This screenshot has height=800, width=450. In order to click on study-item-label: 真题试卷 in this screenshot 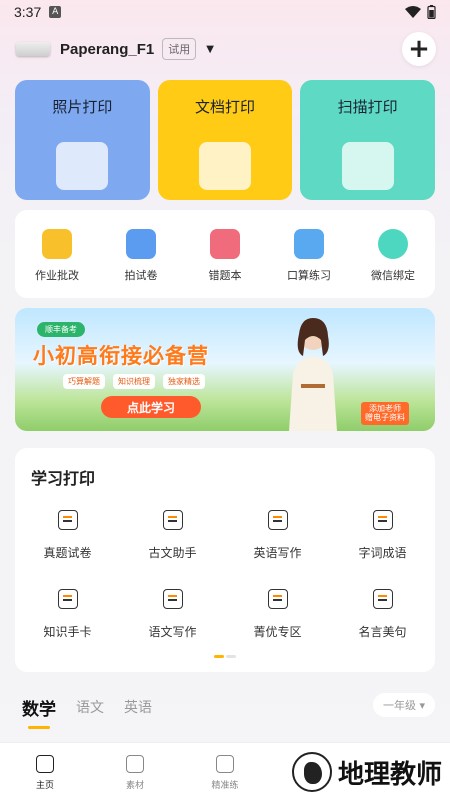, I will do `click(67, 553)`.